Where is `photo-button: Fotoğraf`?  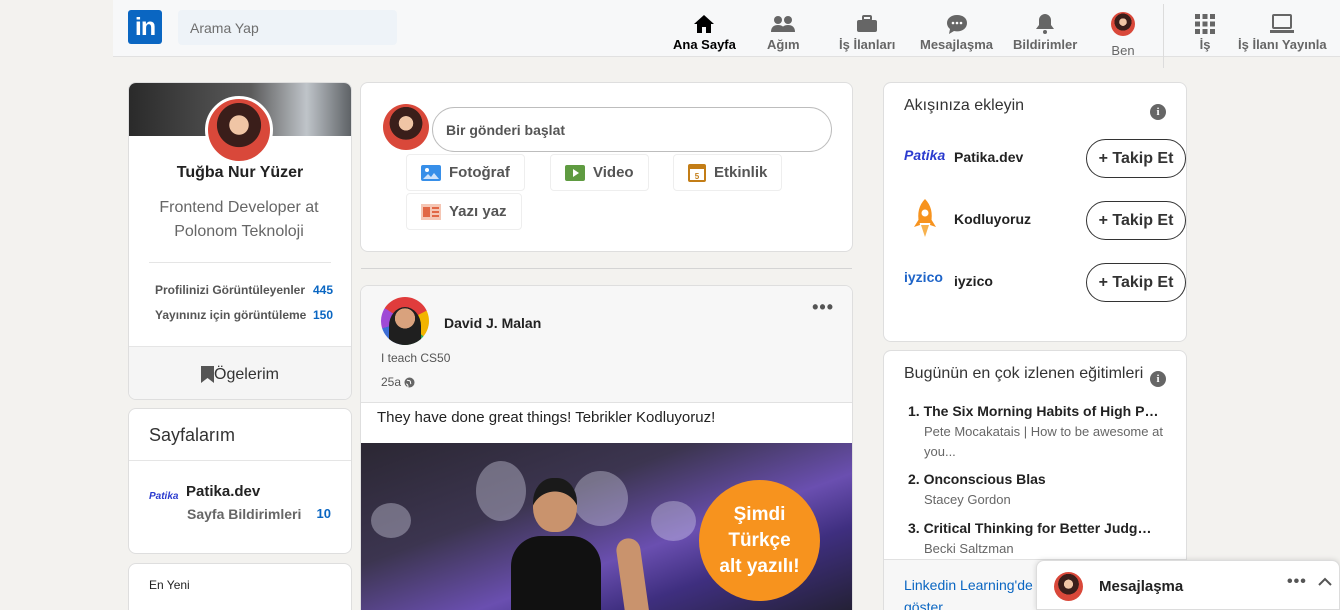
photo-button: Fotoğraf is located at coordinates (465, 172).